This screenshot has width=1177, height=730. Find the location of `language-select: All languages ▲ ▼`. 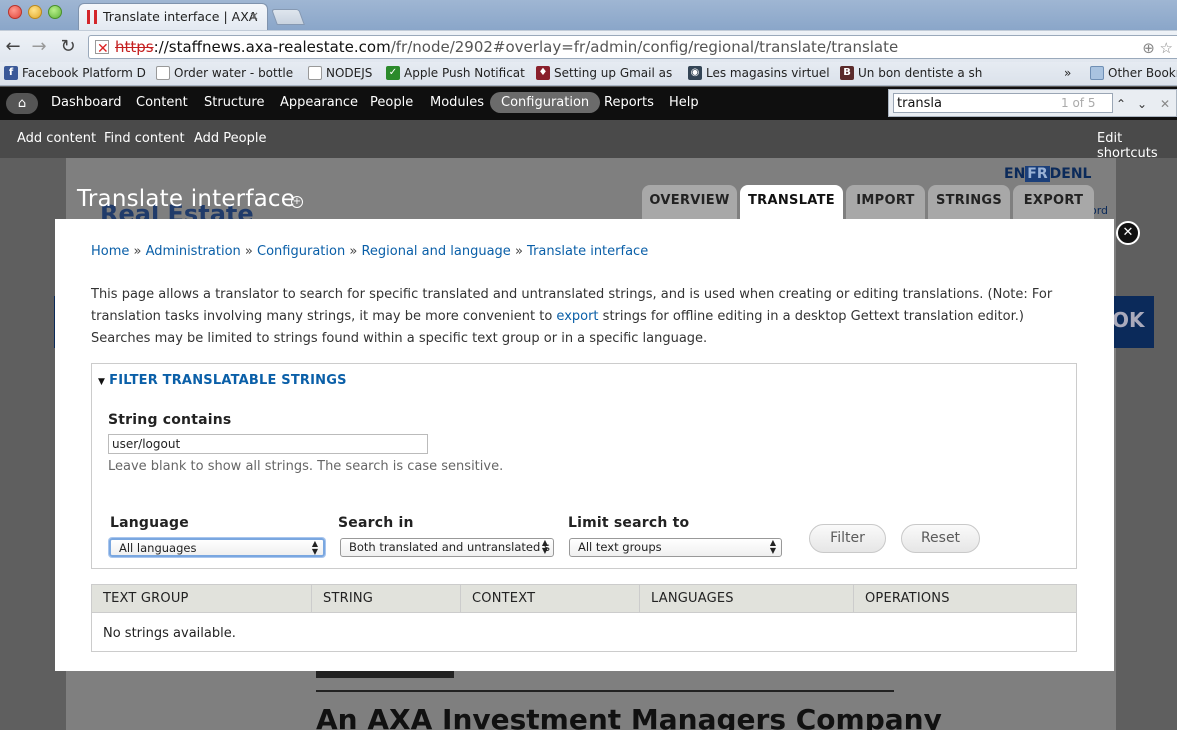

language-select: All languages ▲ ▼ is located at coordinates (217, 547).